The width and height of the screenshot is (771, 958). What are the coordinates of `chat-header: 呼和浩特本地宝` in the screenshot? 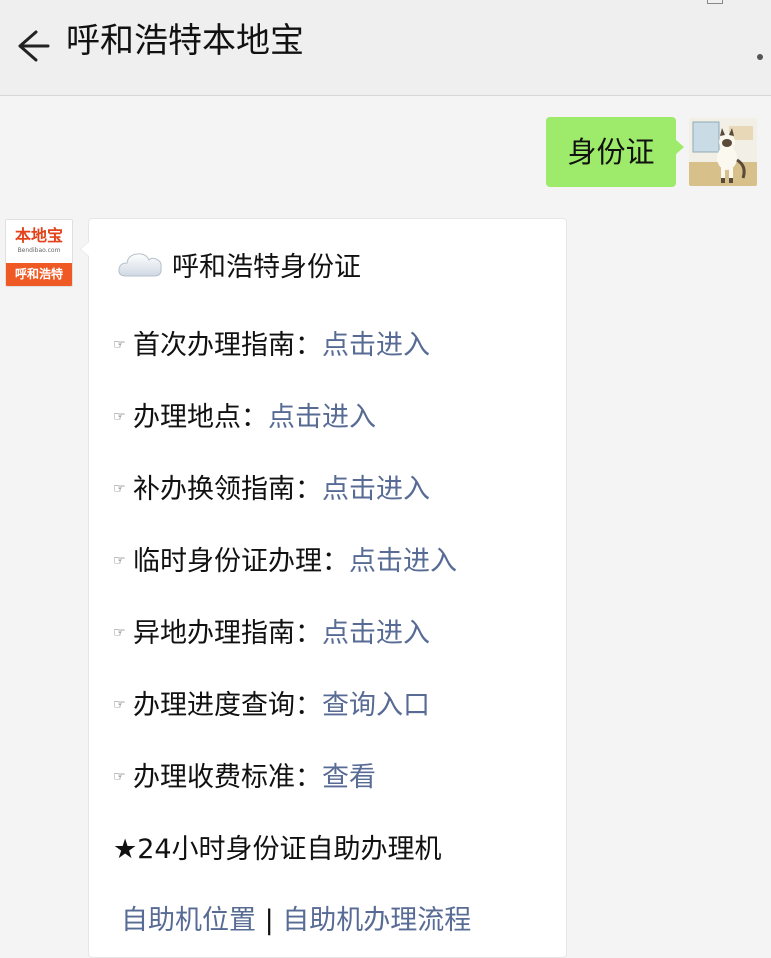 It's located at (385, 48).